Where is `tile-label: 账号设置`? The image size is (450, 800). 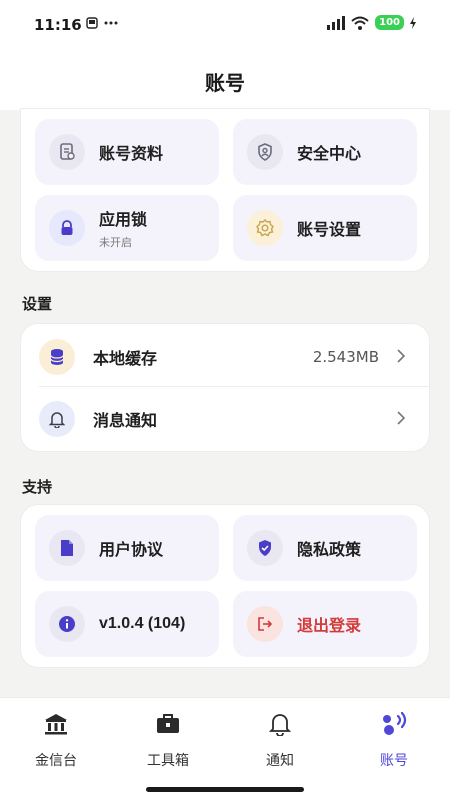
tile-label: 账号设置 is located at coordinates (329, 230).